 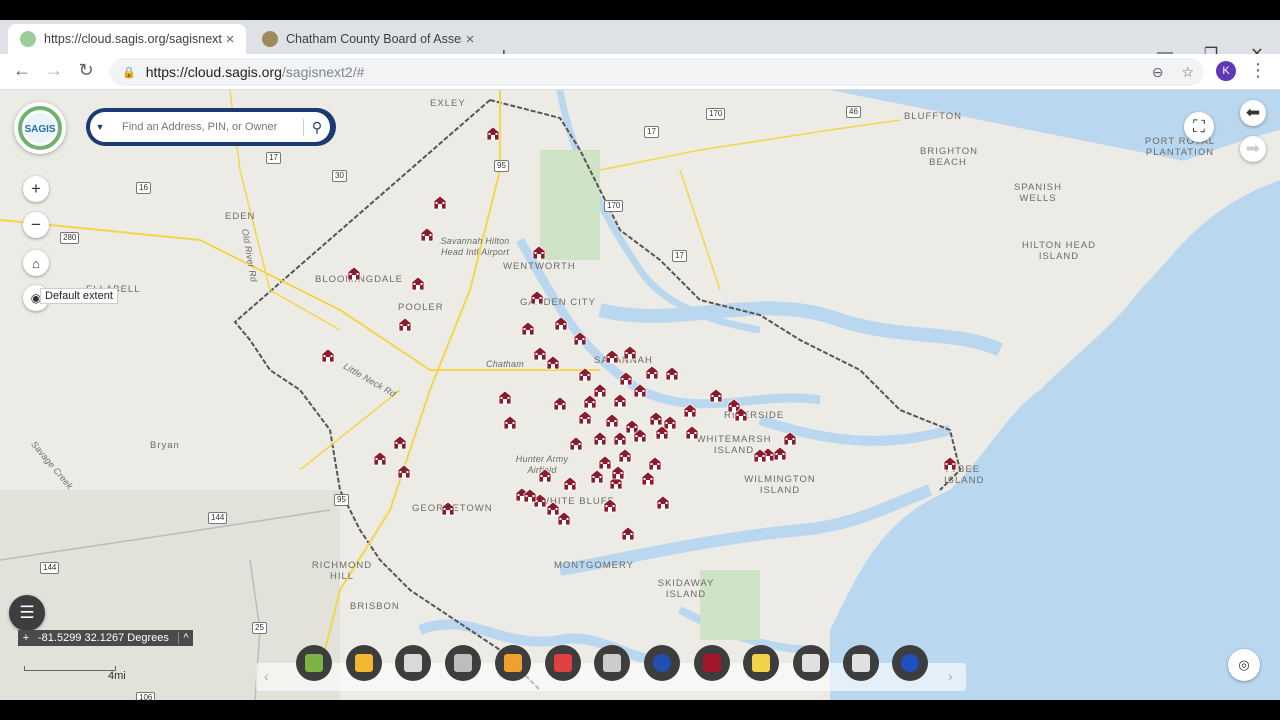 I want to click on forward-extent-button: ➡, so click(x=1253, y=149).